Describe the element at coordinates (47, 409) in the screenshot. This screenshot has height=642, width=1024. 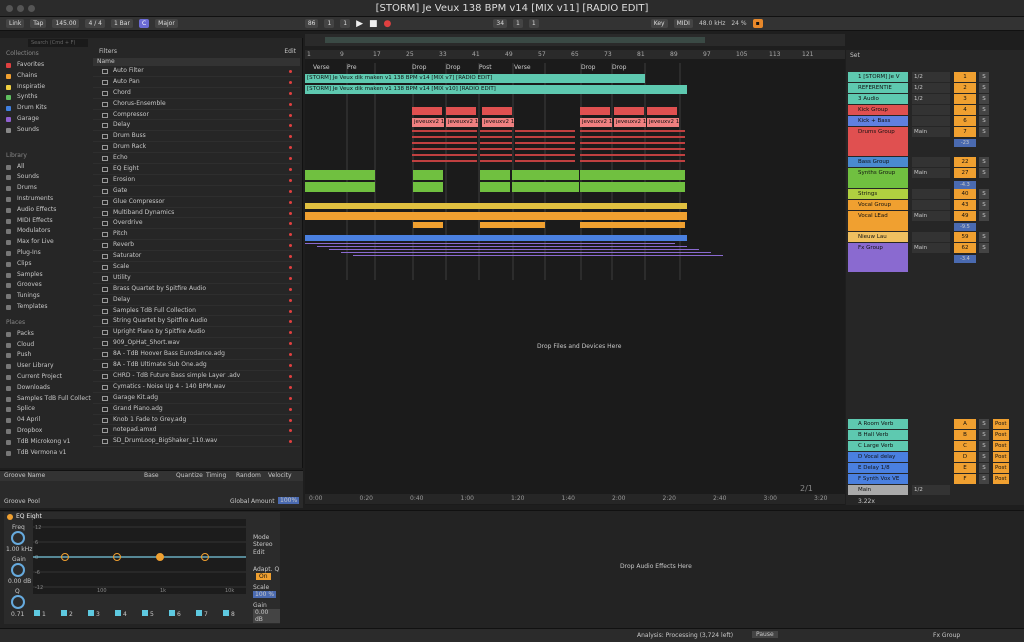
I see `place-item: Splice` at that location.